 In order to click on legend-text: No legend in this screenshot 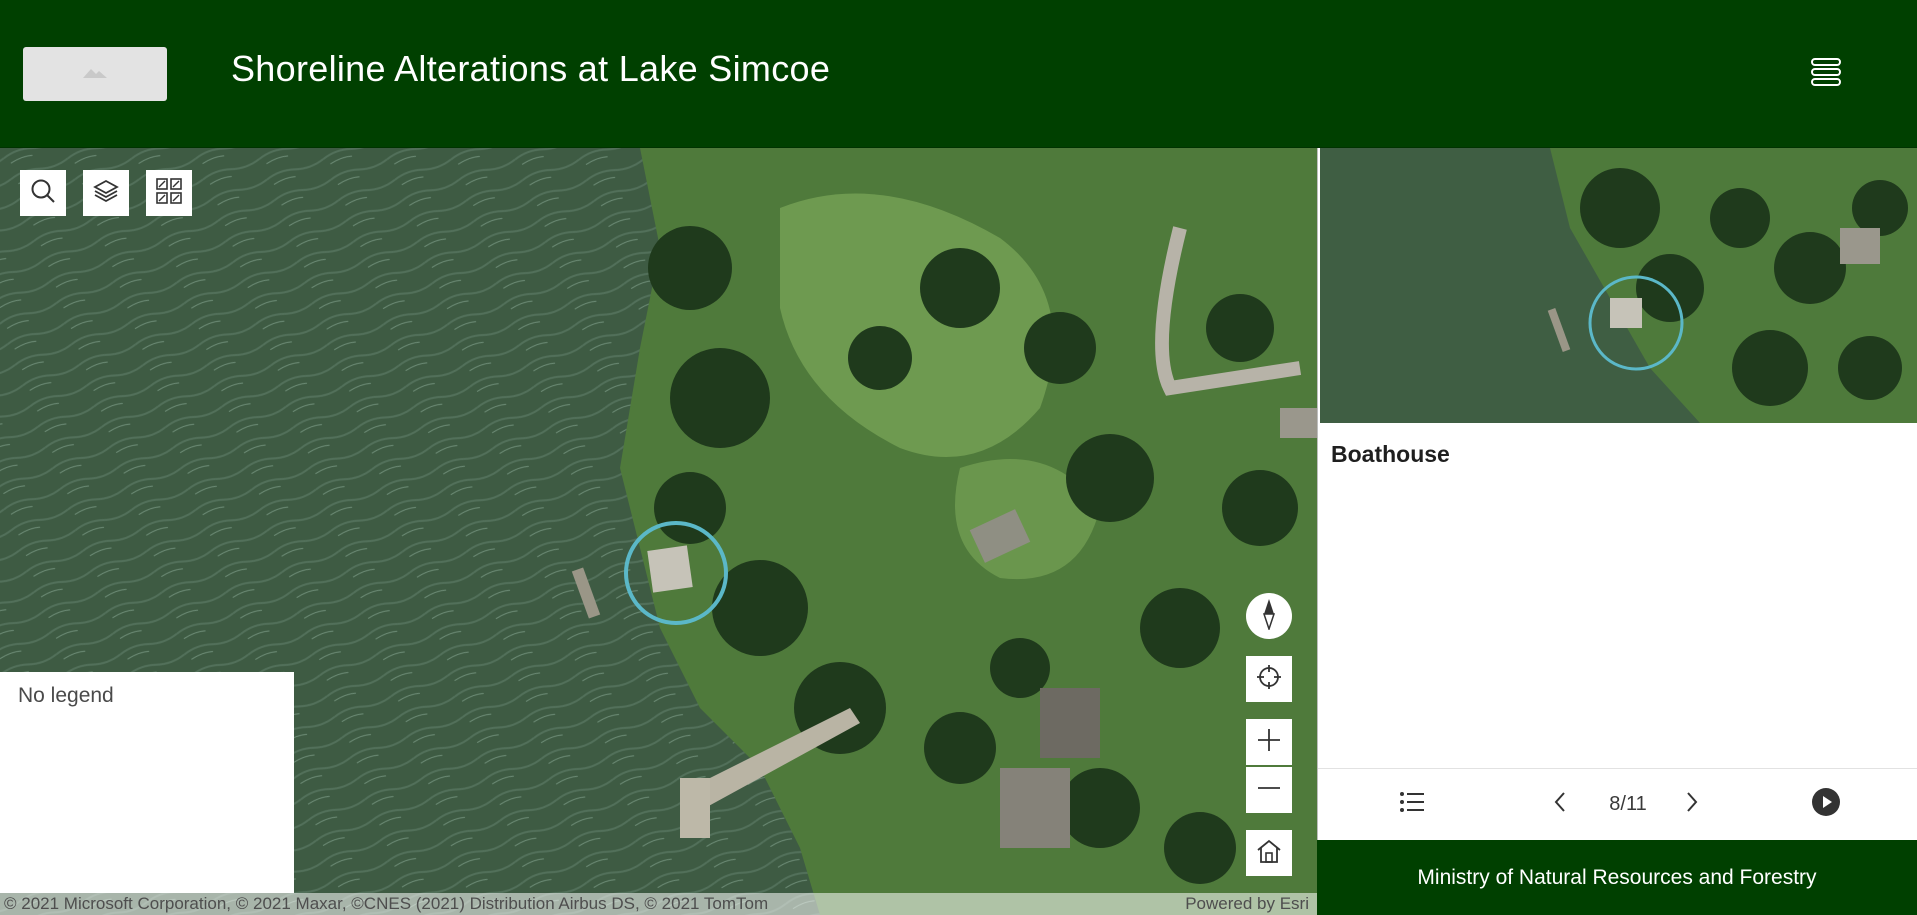, I will do `click(66, 695)`.